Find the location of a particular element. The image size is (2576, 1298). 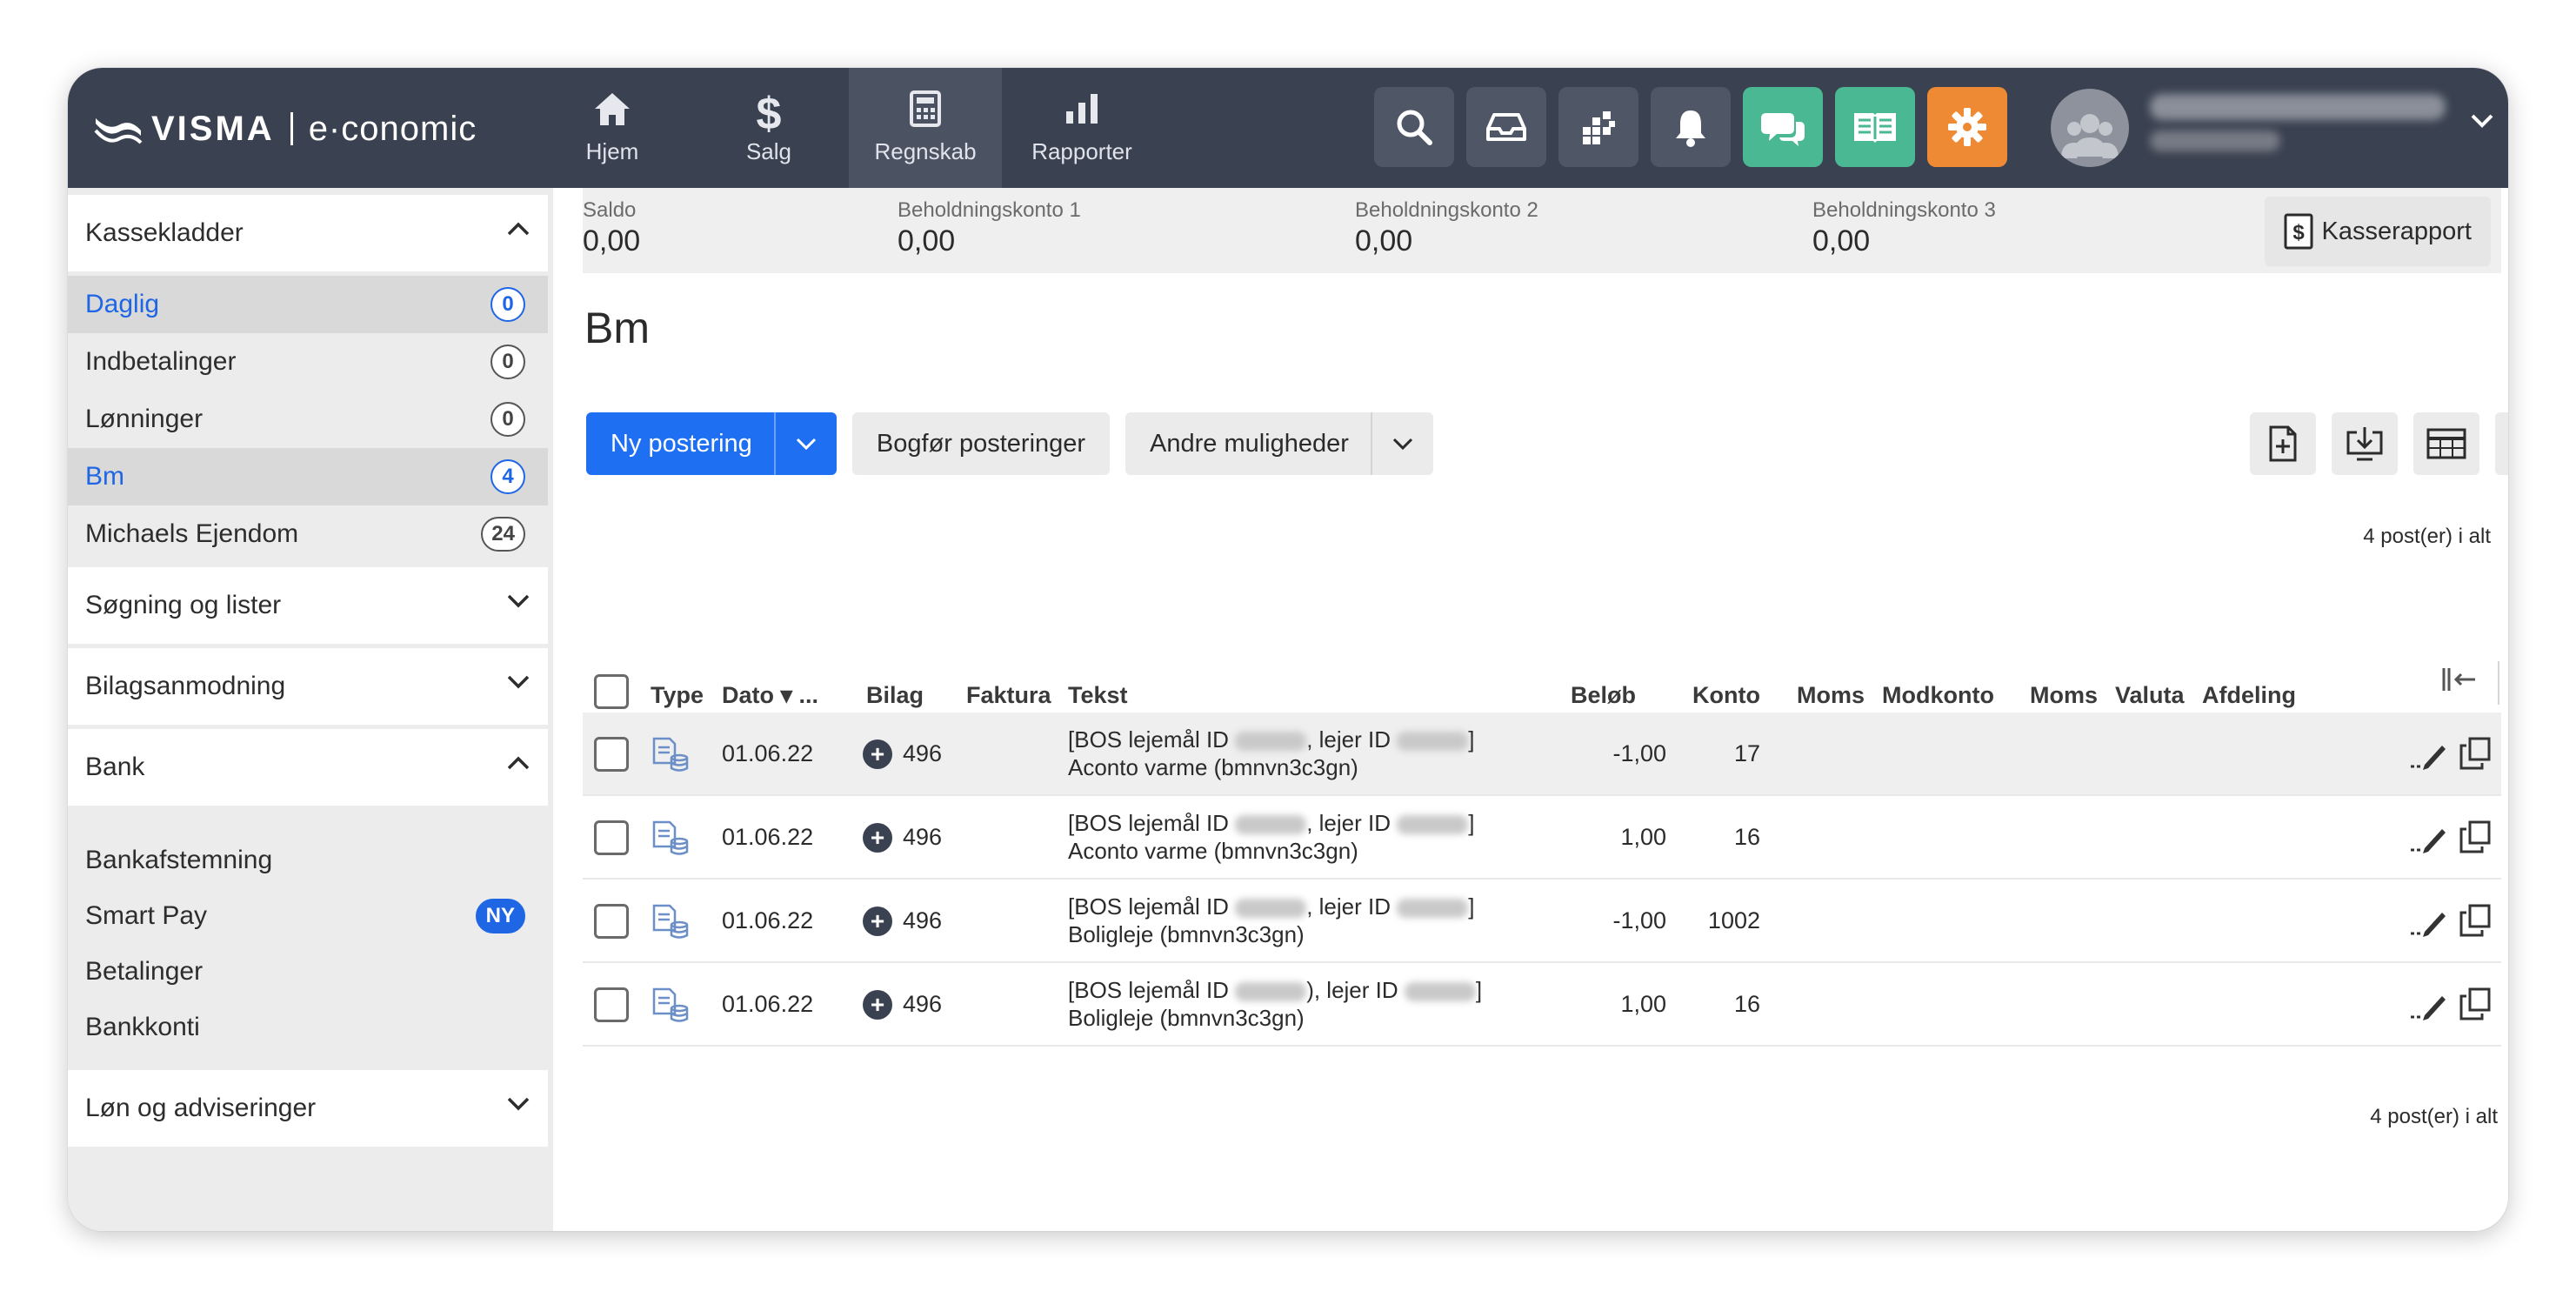

apps-button is located at coordinates (1598, 127).